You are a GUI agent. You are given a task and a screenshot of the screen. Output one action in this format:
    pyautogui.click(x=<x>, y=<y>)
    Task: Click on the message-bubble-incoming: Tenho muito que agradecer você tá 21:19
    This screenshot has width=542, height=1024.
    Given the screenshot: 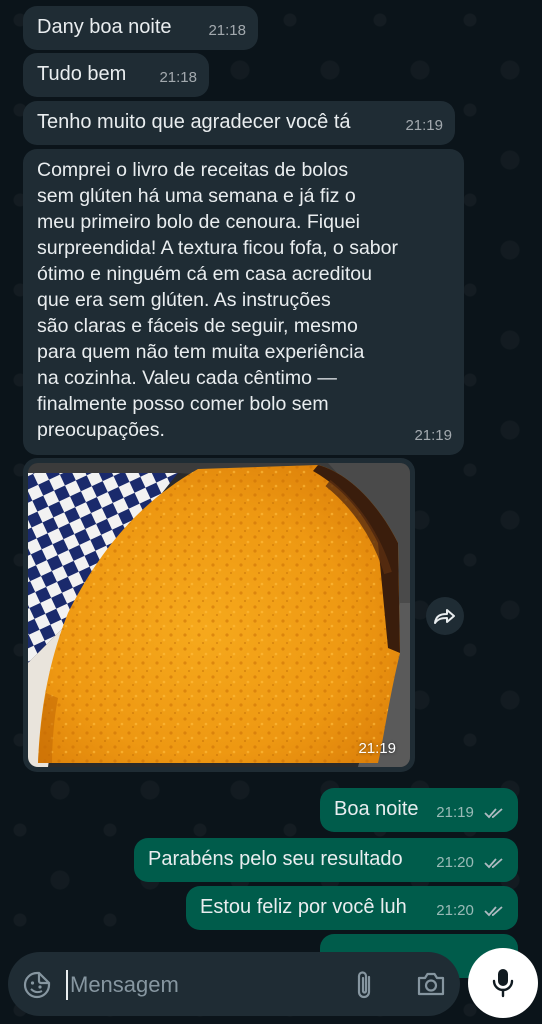 What is the action you would take?
    pyautogui.click(x=239, y=123)
    